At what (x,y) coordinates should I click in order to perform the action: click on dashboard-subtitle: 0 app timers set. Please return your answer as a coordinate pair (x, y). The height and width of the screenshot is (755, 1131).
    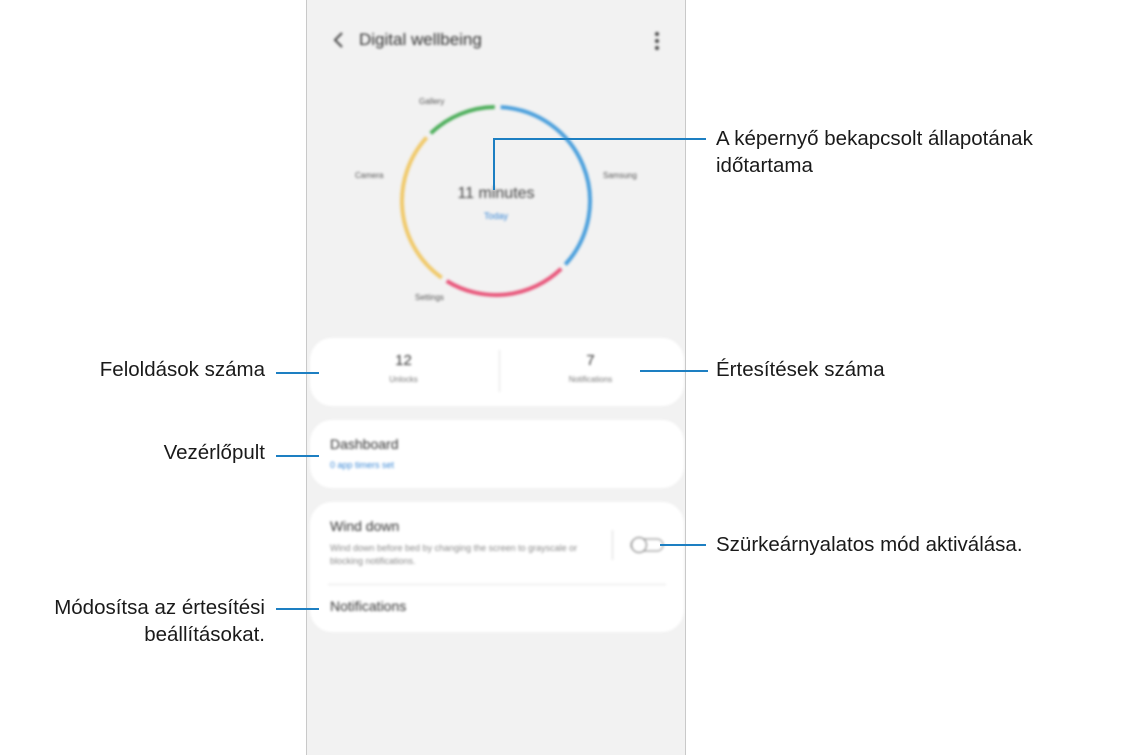
    Looking at the image, I should click on (362, 465).